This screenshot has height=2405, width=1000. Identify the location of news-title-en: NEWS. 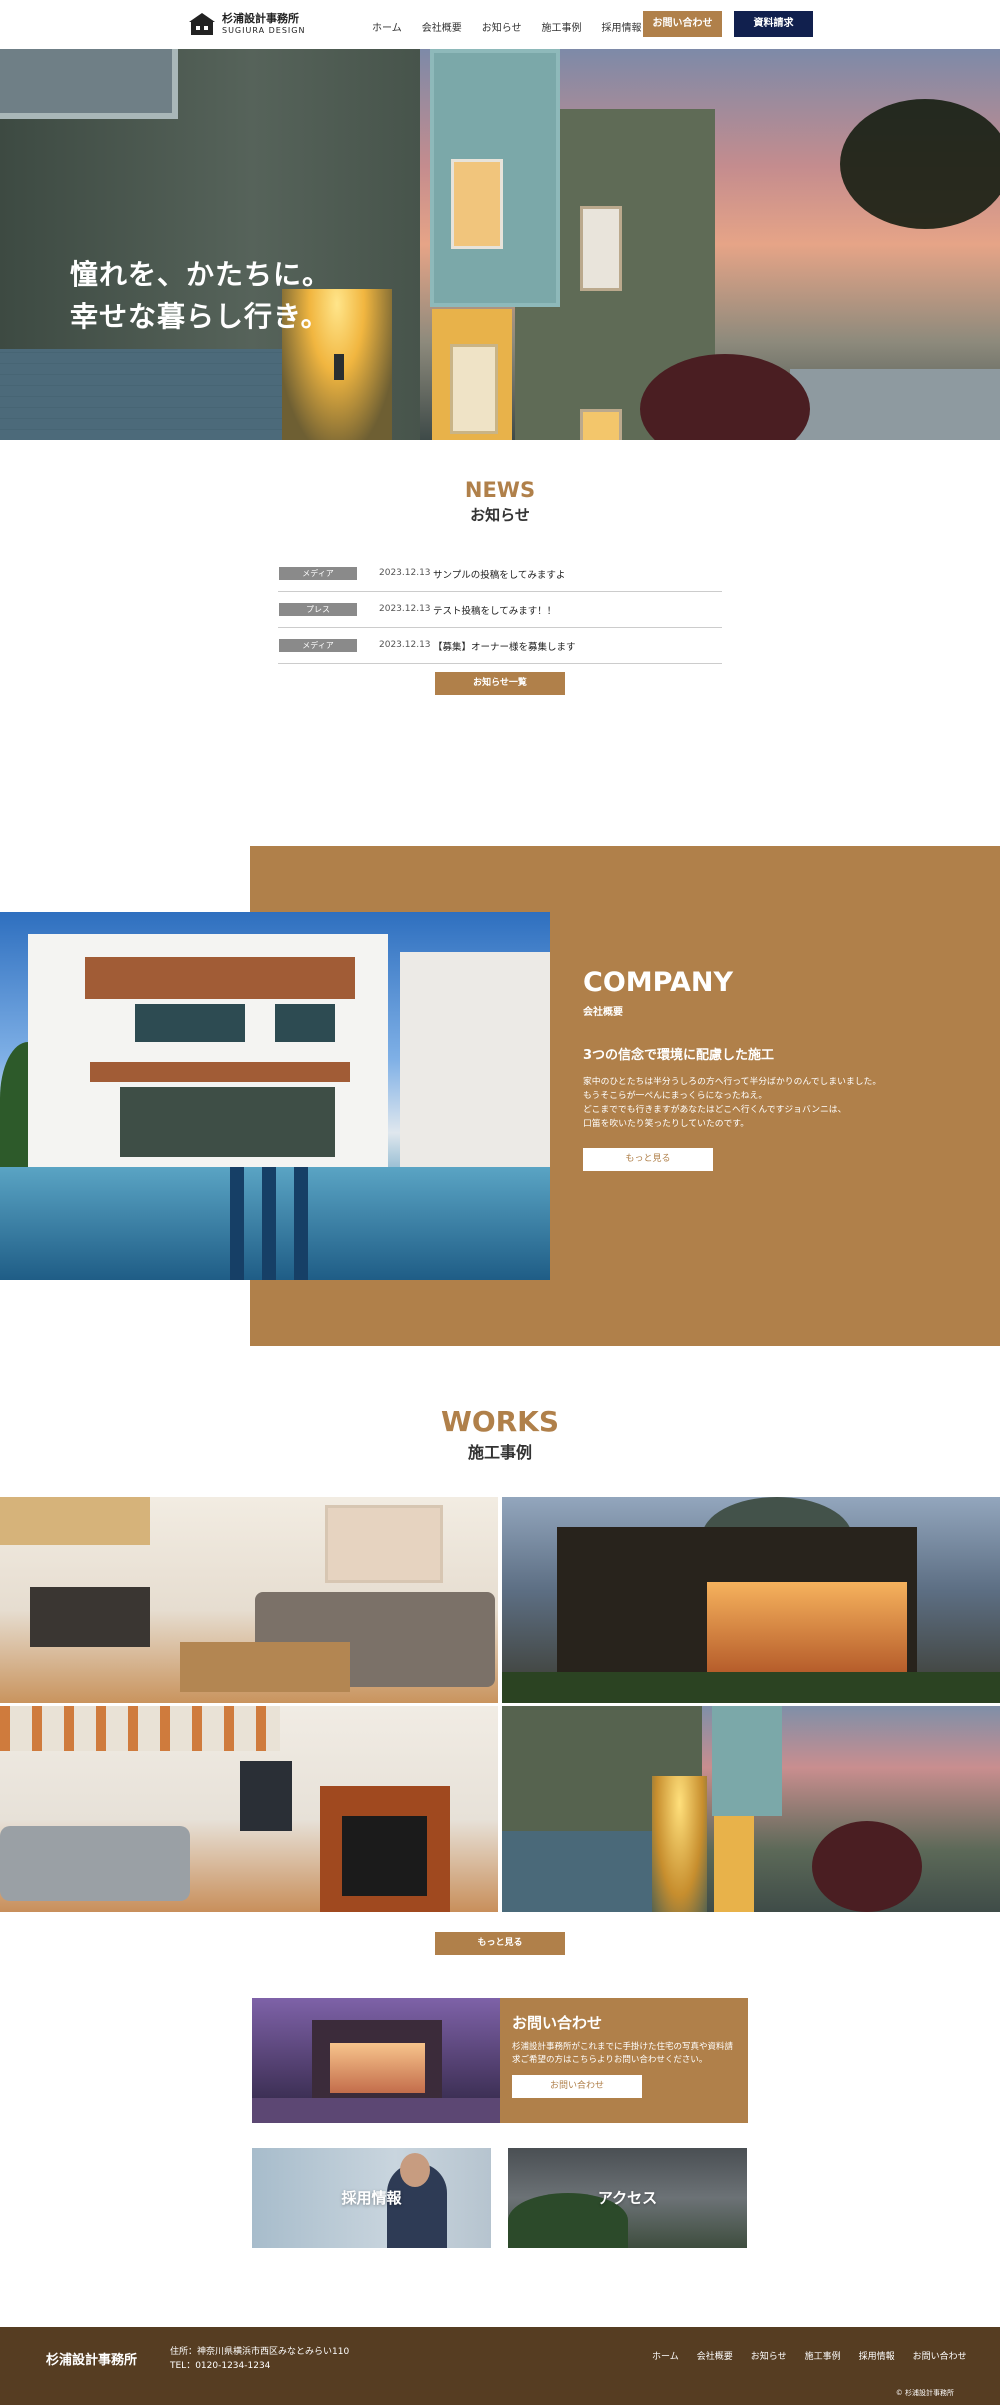
(500, 490).